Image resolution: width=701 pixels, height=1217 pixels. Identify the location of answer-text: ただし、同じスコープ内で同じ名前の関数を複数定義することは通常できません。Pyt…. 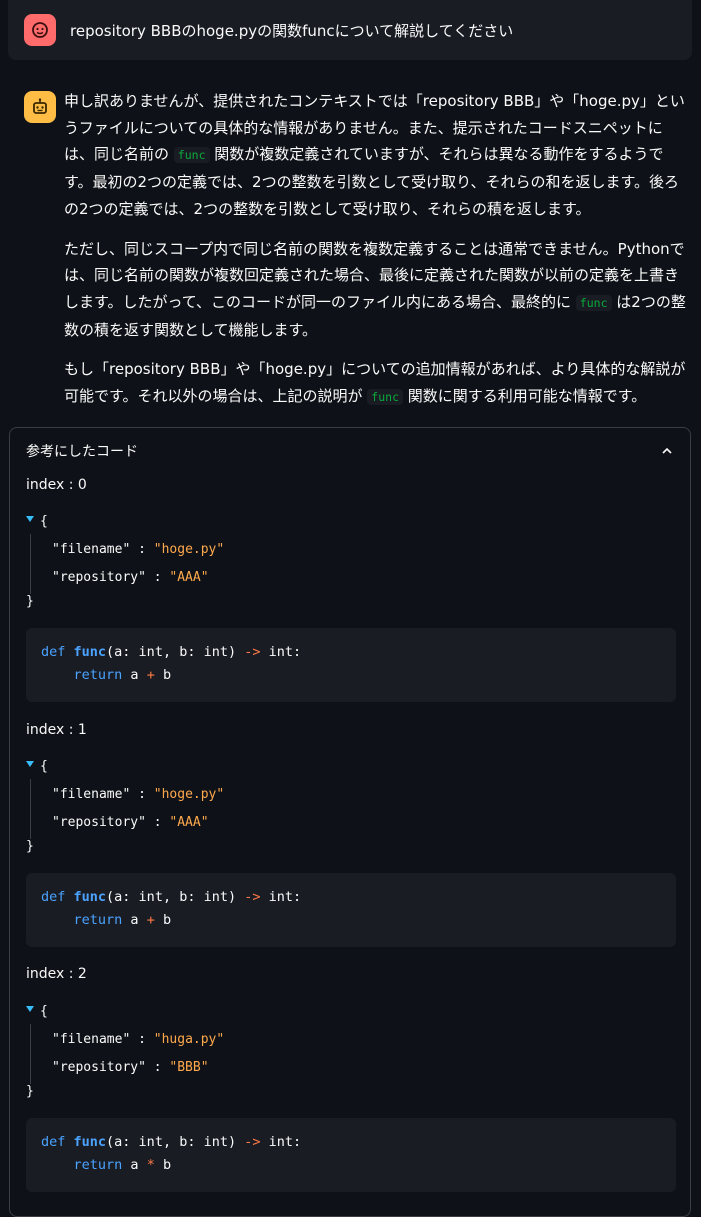
(367, 248).